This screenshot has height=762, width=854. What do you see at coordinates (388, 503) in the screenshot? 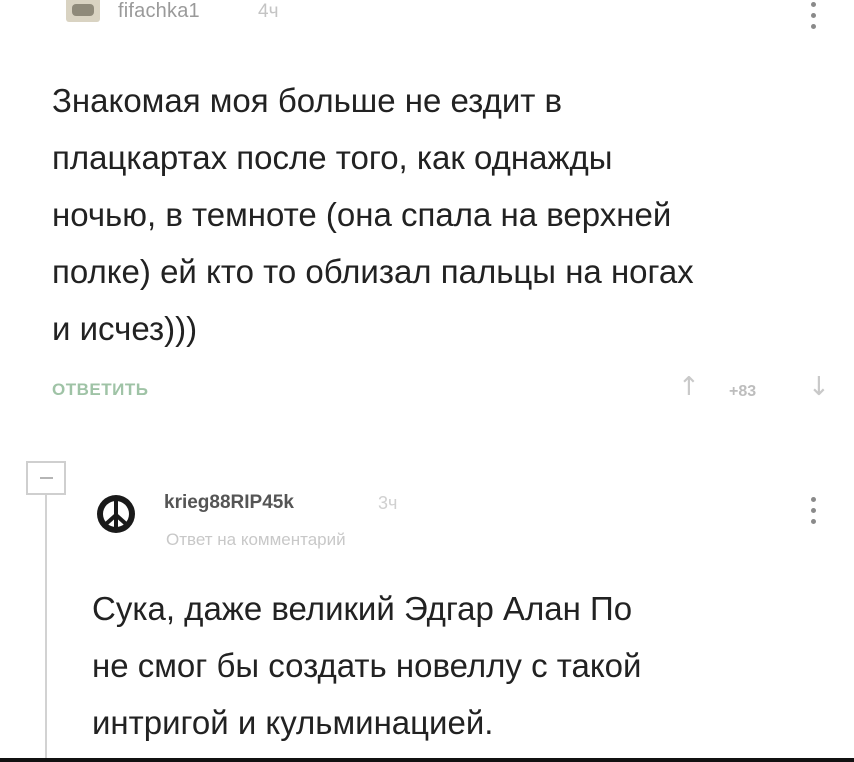
I see `reply-time: 3ч` at bounding box center [388, 503].